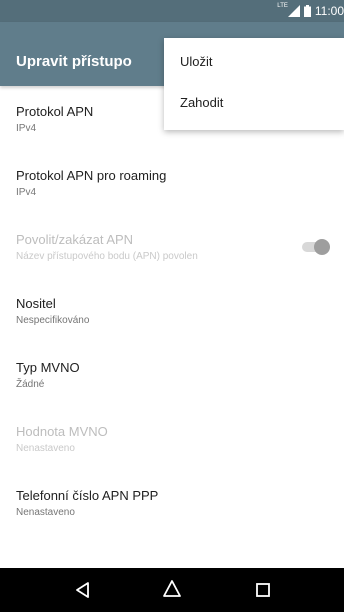 The image size is (344, 612). Describe the element at coordinates (172, 374) in the screenshot. I see `setting-mvno-type: Typ MVNO Žádné` at that location.